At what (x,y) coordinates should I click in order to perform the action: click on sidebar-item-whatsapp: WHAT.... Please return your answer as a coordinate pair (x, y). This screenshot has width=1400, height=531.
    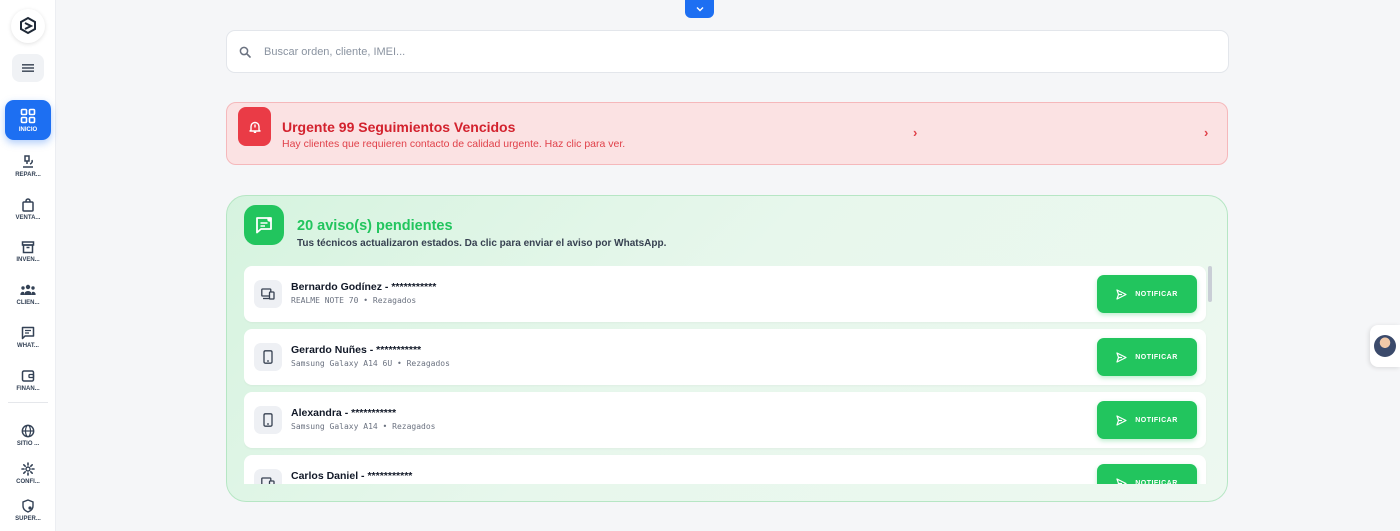
    Looking at the image, I should click on (28, 337).